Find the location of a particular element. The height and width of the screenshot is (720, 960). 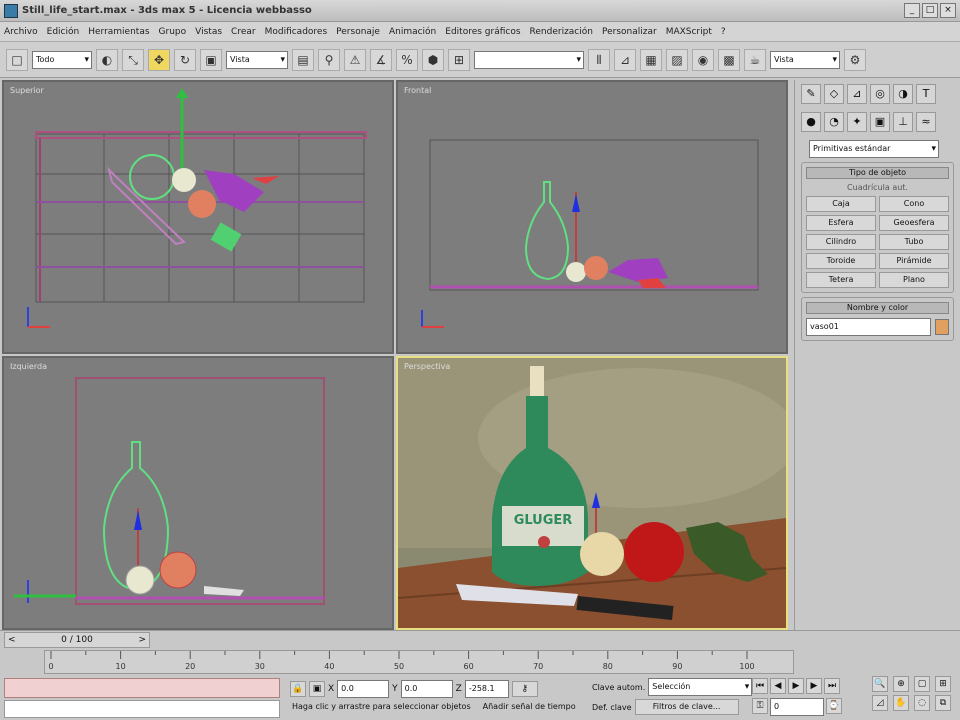

key-icon: ⚷ is located at coordinates (524, 689).